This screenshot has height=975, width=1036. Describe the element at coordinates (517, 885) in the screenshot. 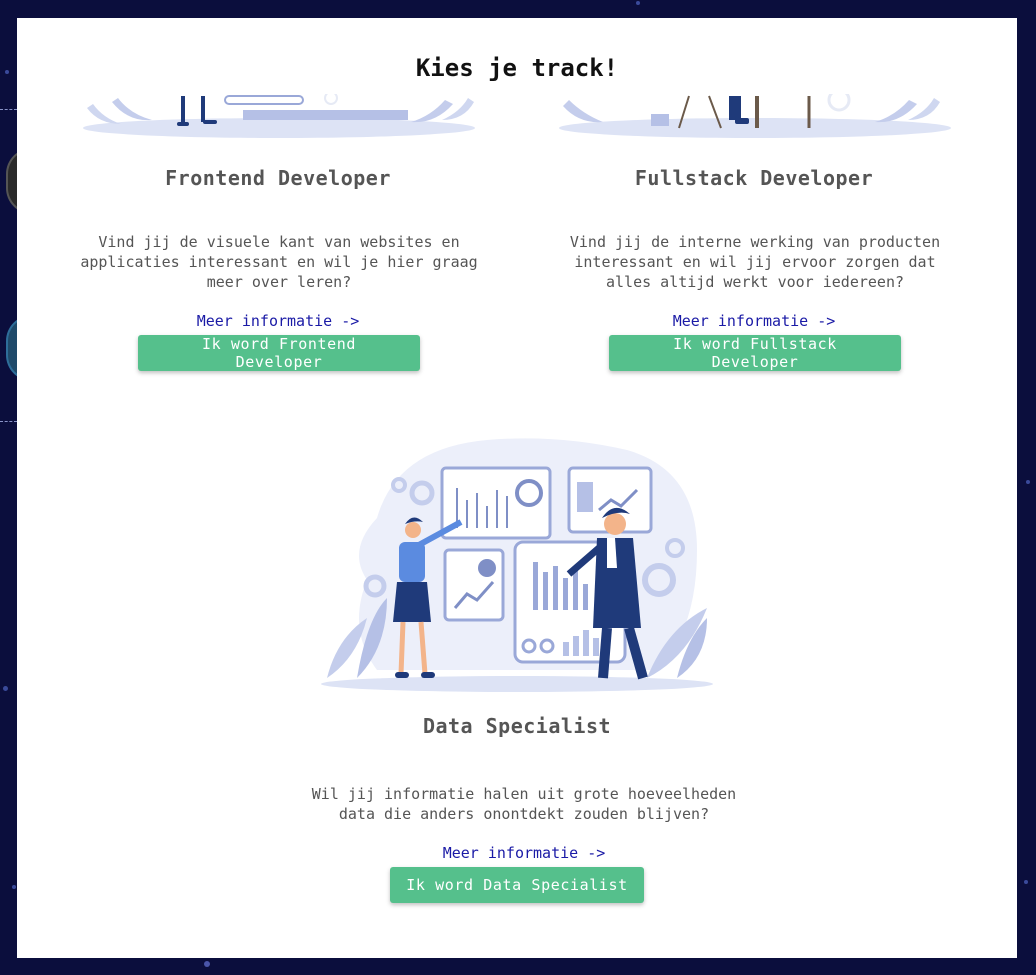

I see `choose-data-specialist-button: Ik word Data Specialist` at that location.